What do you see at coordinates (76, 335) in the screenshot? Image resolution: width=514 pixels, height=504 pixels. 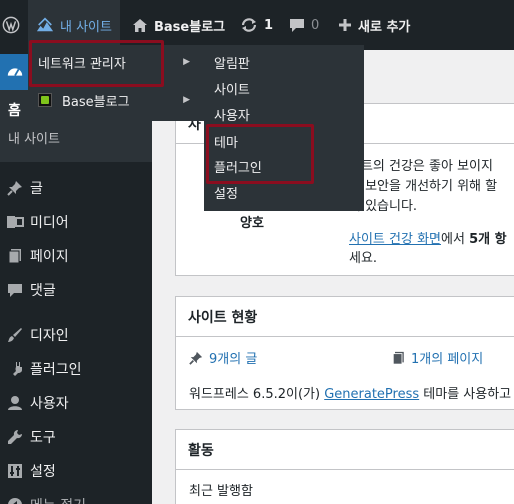 I see `menu-item-appearance: 디자인` at bounding box center [76, 335].